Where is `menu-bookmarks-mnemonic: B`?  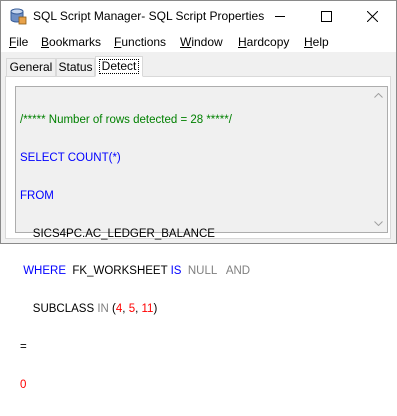 menu-bookmarks-mnemonic: B is located at coordinates (45, 42).